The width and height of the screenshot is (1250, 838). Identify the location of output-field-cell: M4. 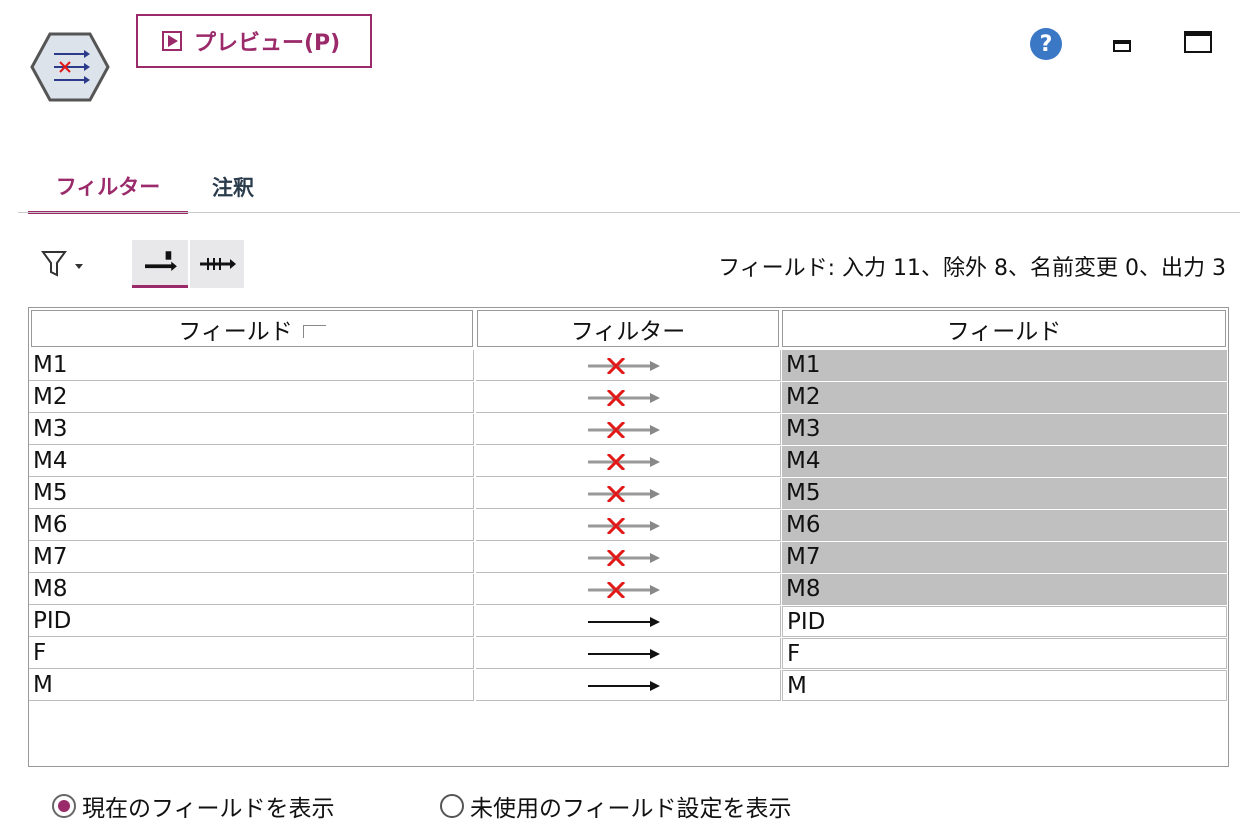
(1004, 461).